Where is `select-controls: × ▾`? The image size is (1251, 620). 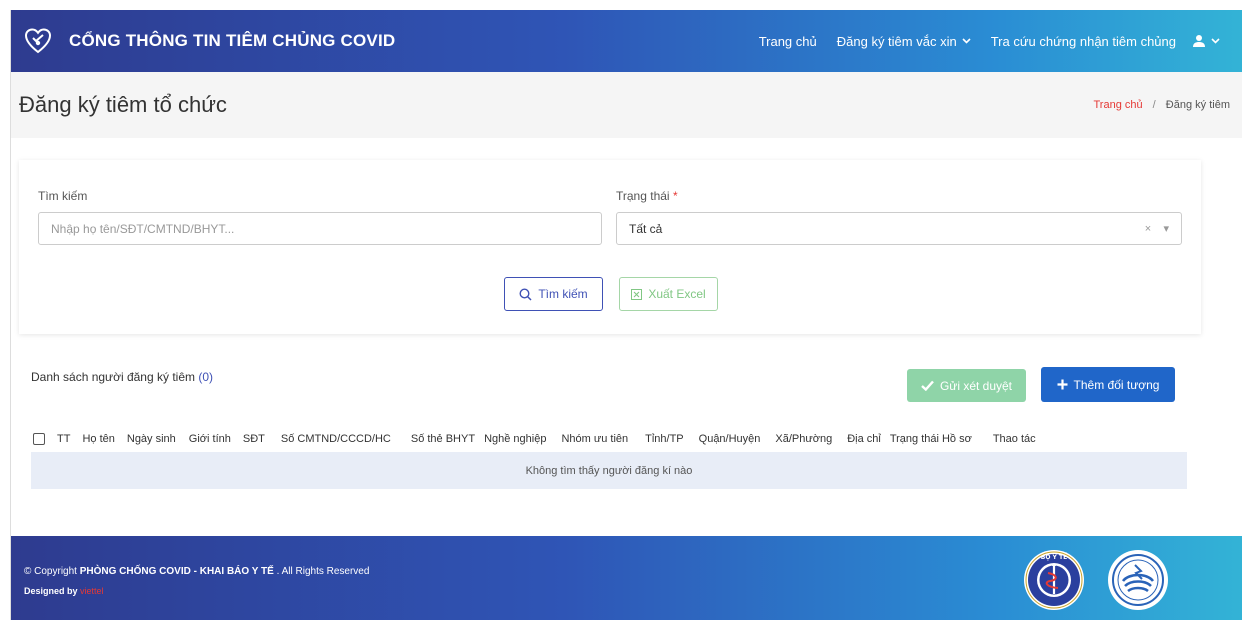
select-controls: × ▾ is located at coordinates (1157, 228).